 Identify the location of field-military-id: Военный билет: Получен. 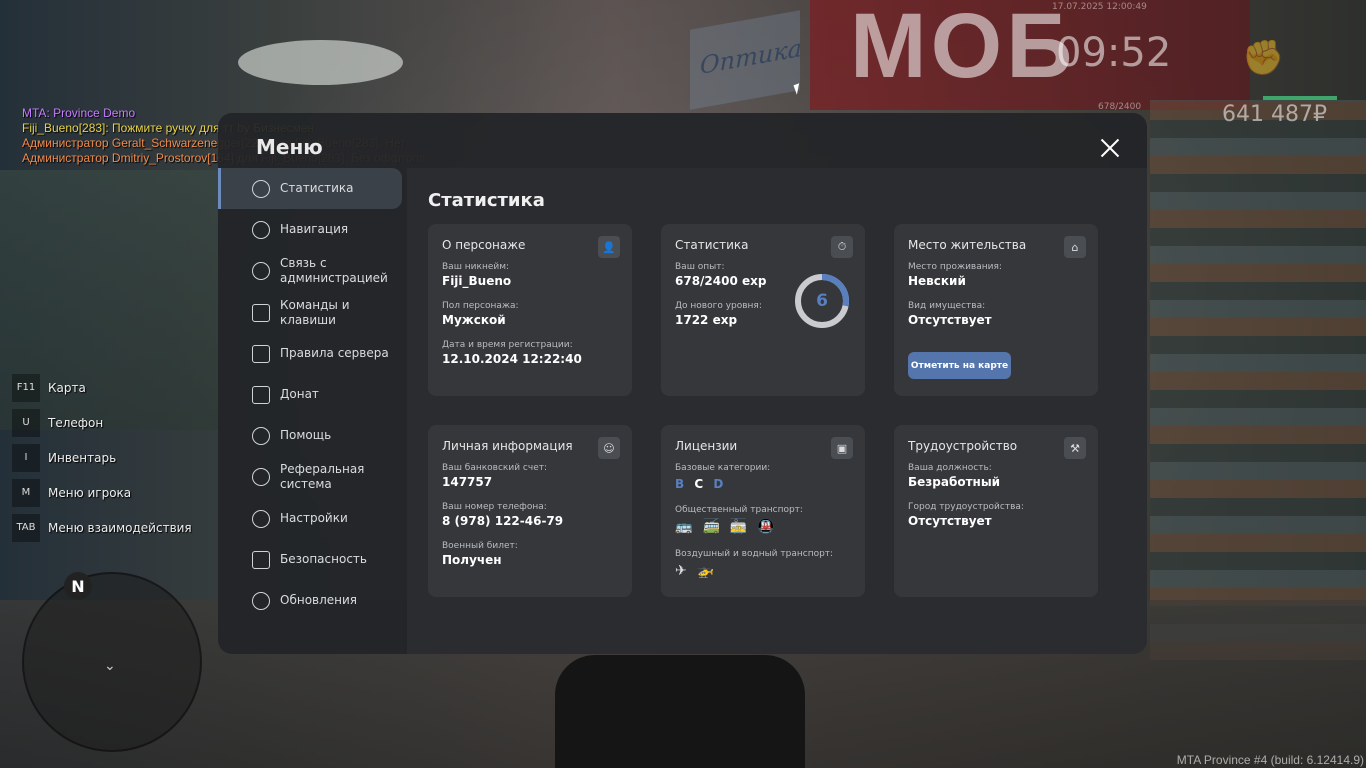
(480, 554).